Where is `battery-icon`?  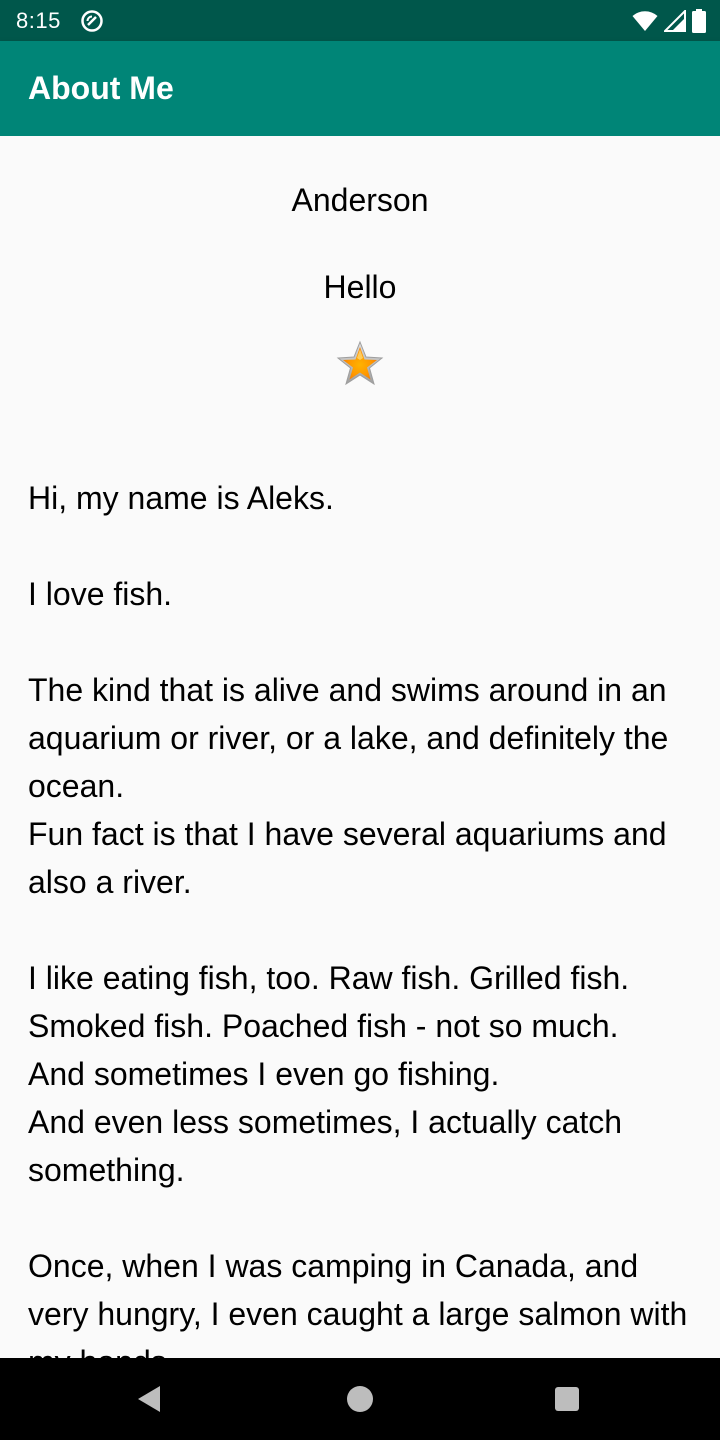
battery-icon is located at coordinates (699, 21).